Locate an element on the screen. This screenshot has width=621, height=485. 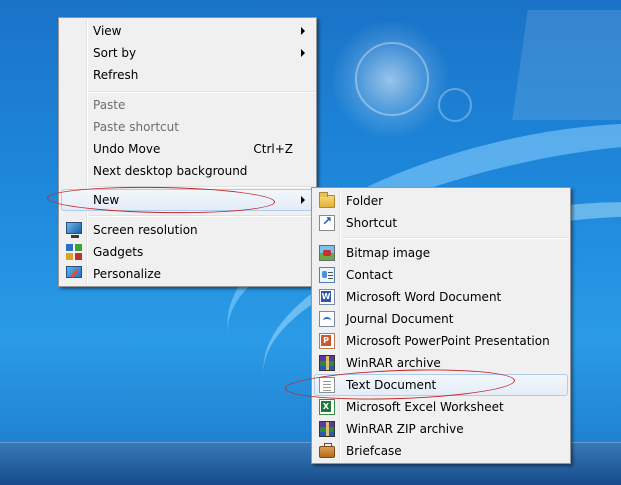
menu-item-label: Microsoft Word Document is located at coordinates (424, 297).